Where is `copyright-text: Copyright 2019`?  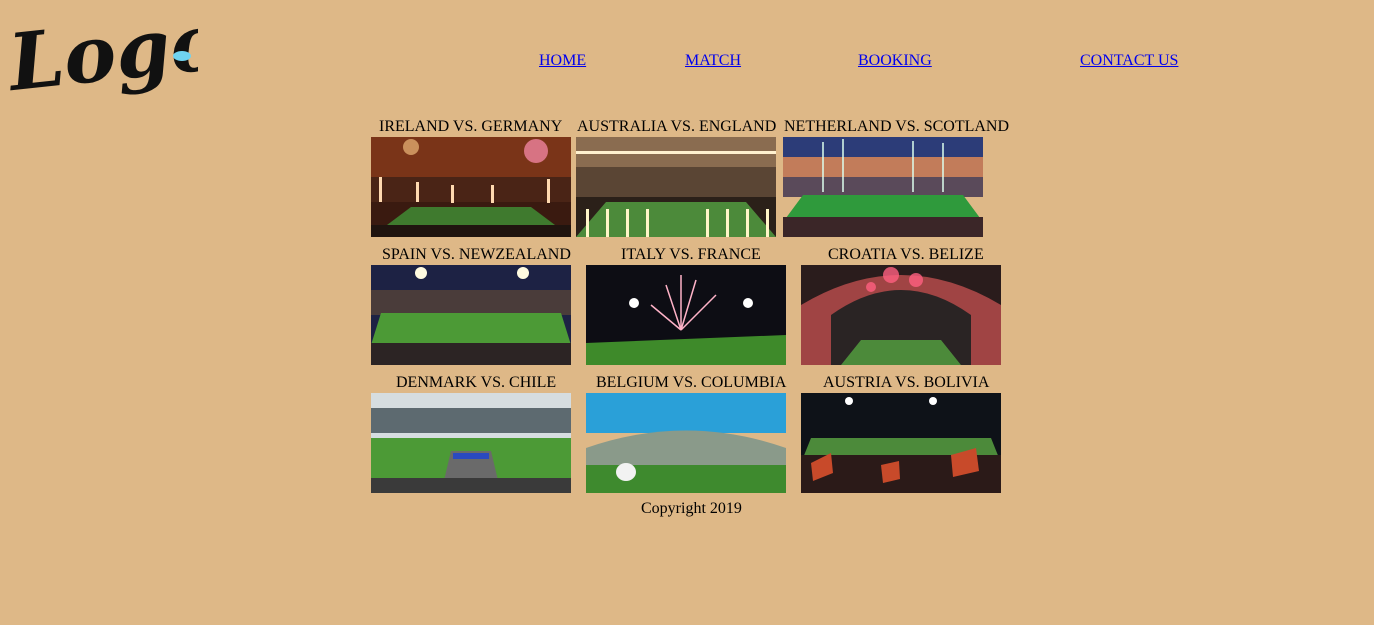
copyright-text: Copyright 2019 is located at coordinates (691, 508).